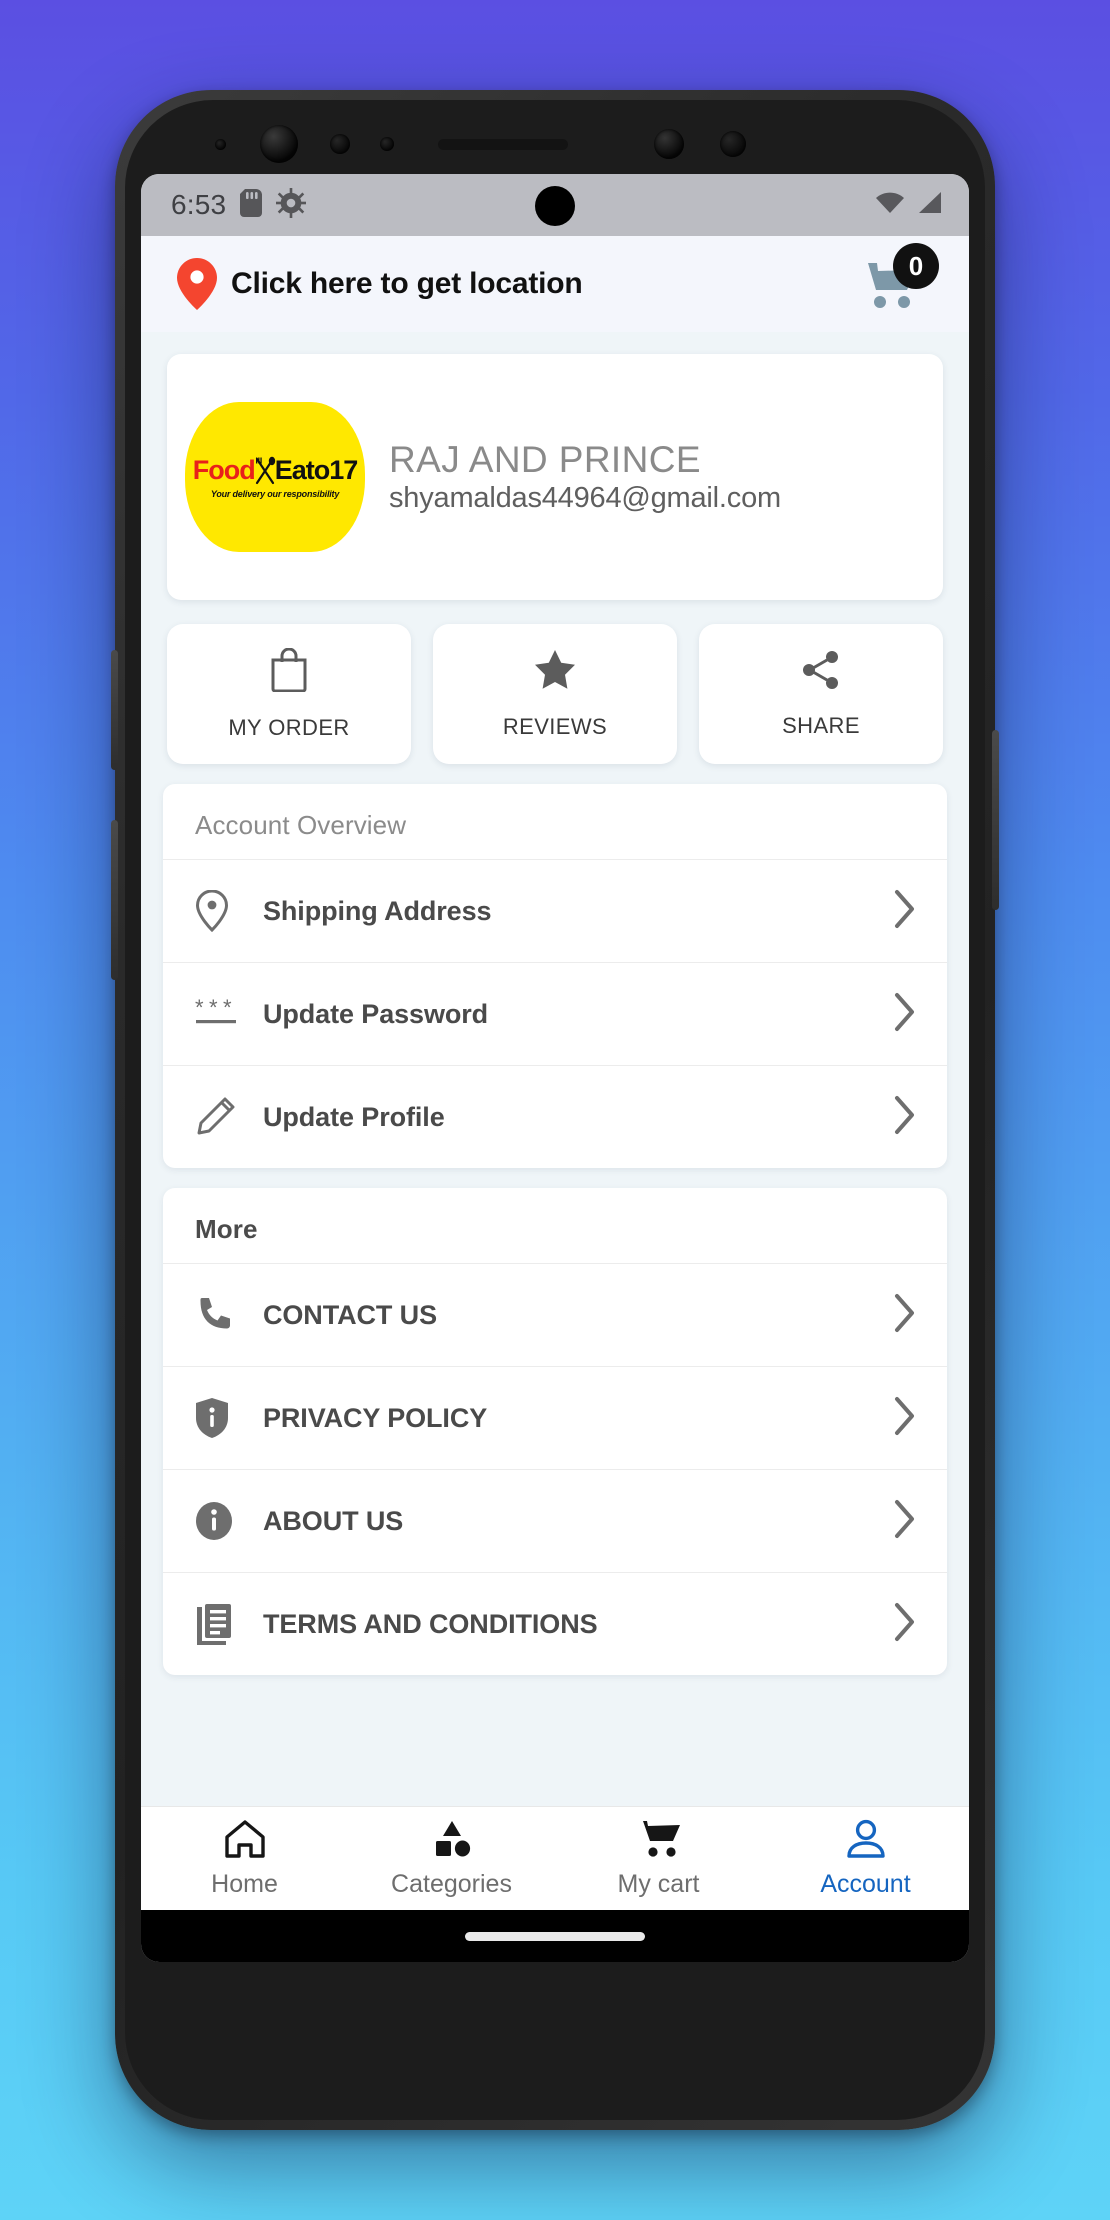 This screenshot has height=2220, width=1110. What do you see at coordinates (555, 672) in the screenshot?
I see `star-icon` at bounding box center [555, 672].